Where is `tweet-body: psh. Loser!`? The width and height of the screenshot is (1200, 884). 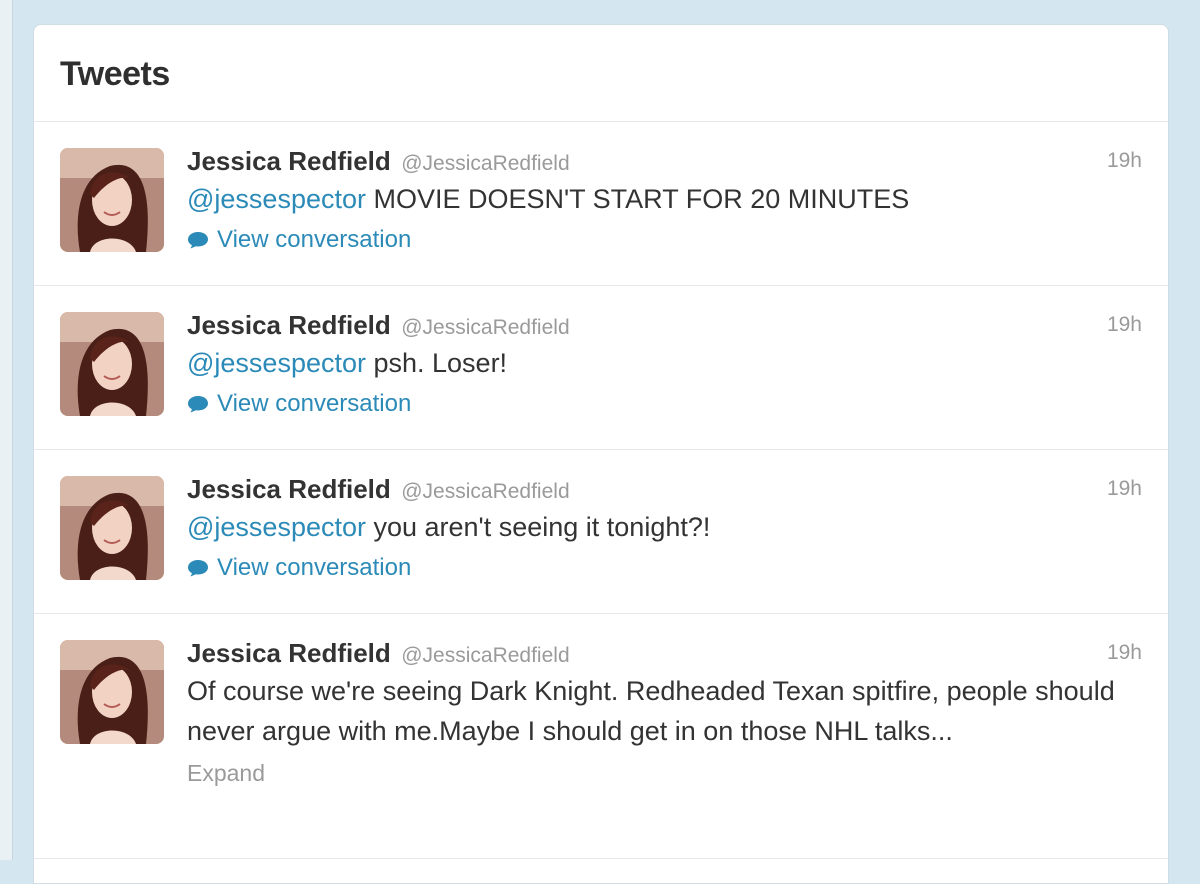 tweet-body: psh. Loser! is located at coordinates (436, 363).